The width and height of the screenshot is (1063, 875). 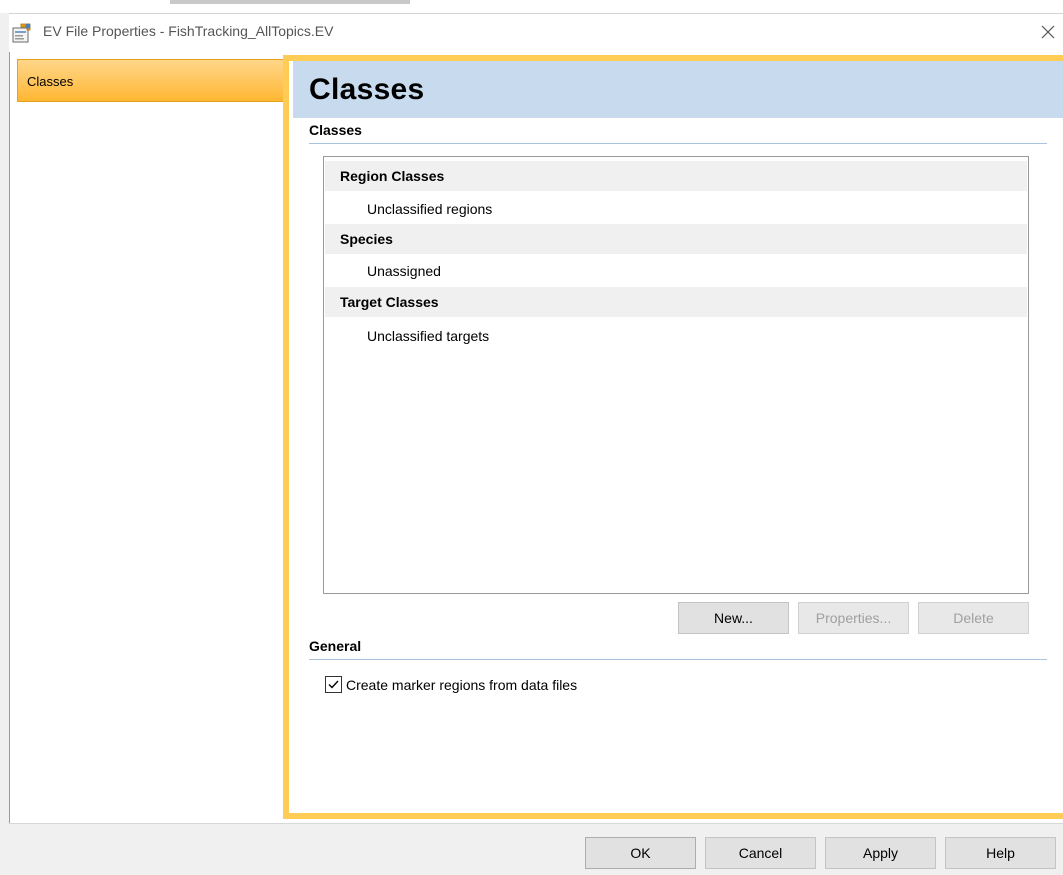 I want to click on create-marker-regions-checkbox, so click(x=333, y=684).